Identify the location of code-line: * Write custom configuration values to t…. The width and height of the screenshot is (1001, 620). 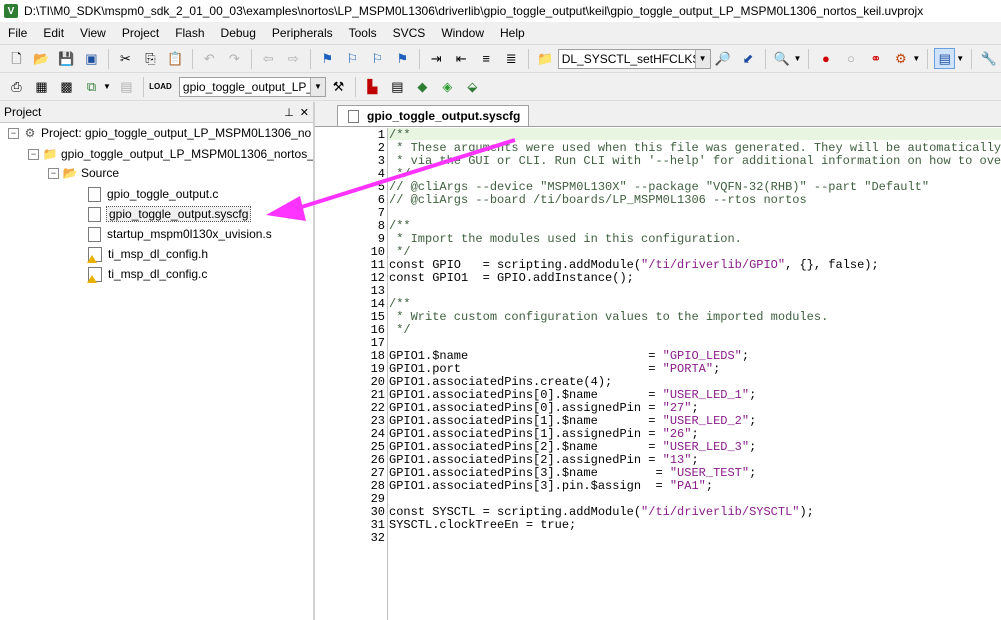
(608, 317).